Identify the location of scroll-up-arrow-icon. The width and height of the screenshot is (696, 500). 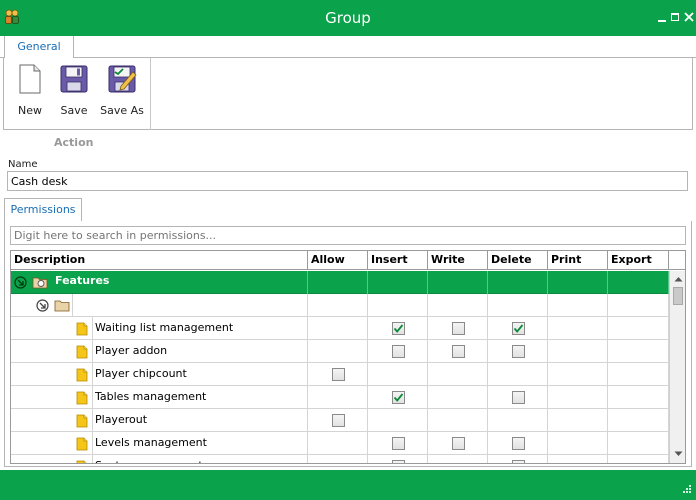
(678, 279).